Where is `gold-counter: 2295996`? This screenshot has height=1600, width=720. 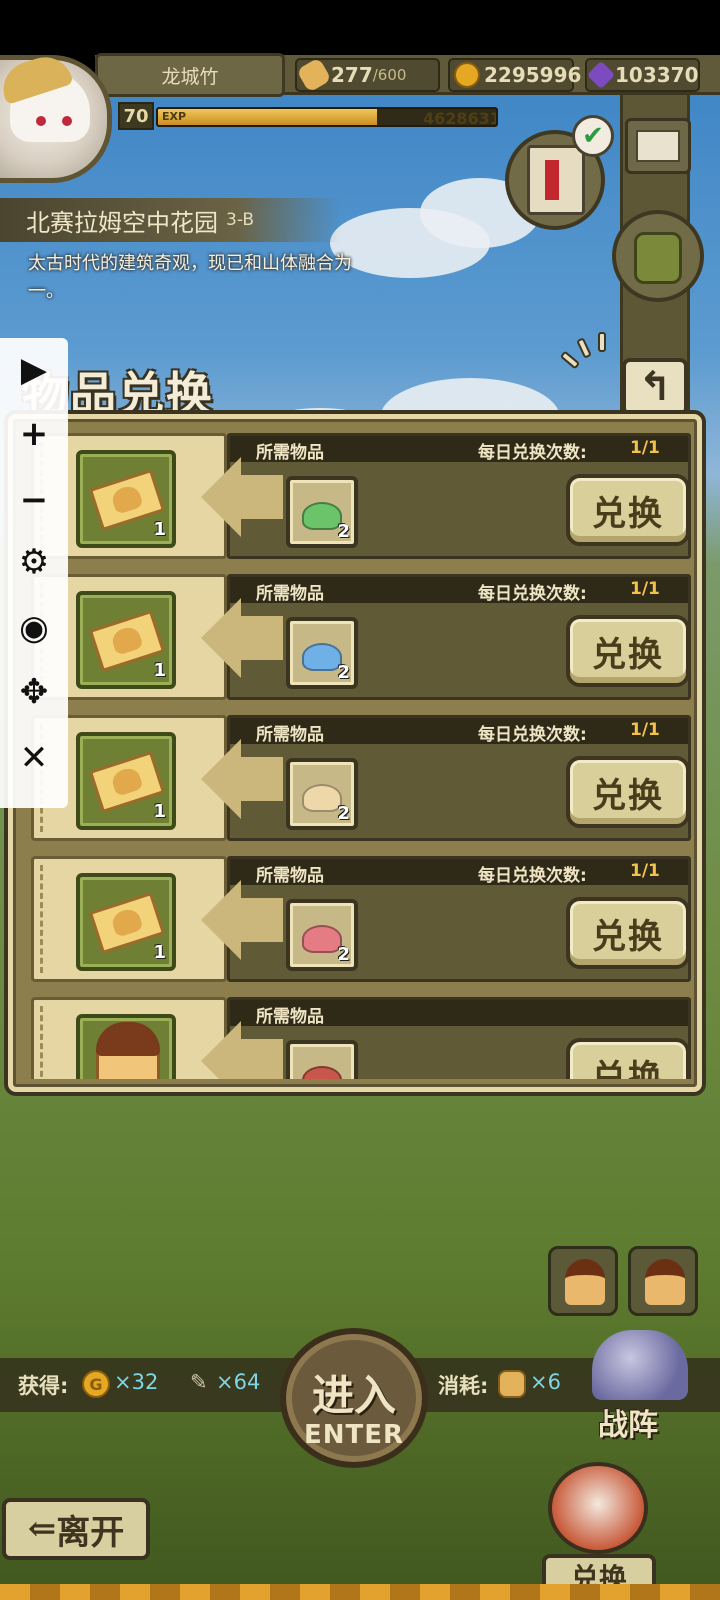
gold-counter: 2295996 is located at coordinates (514, 75).